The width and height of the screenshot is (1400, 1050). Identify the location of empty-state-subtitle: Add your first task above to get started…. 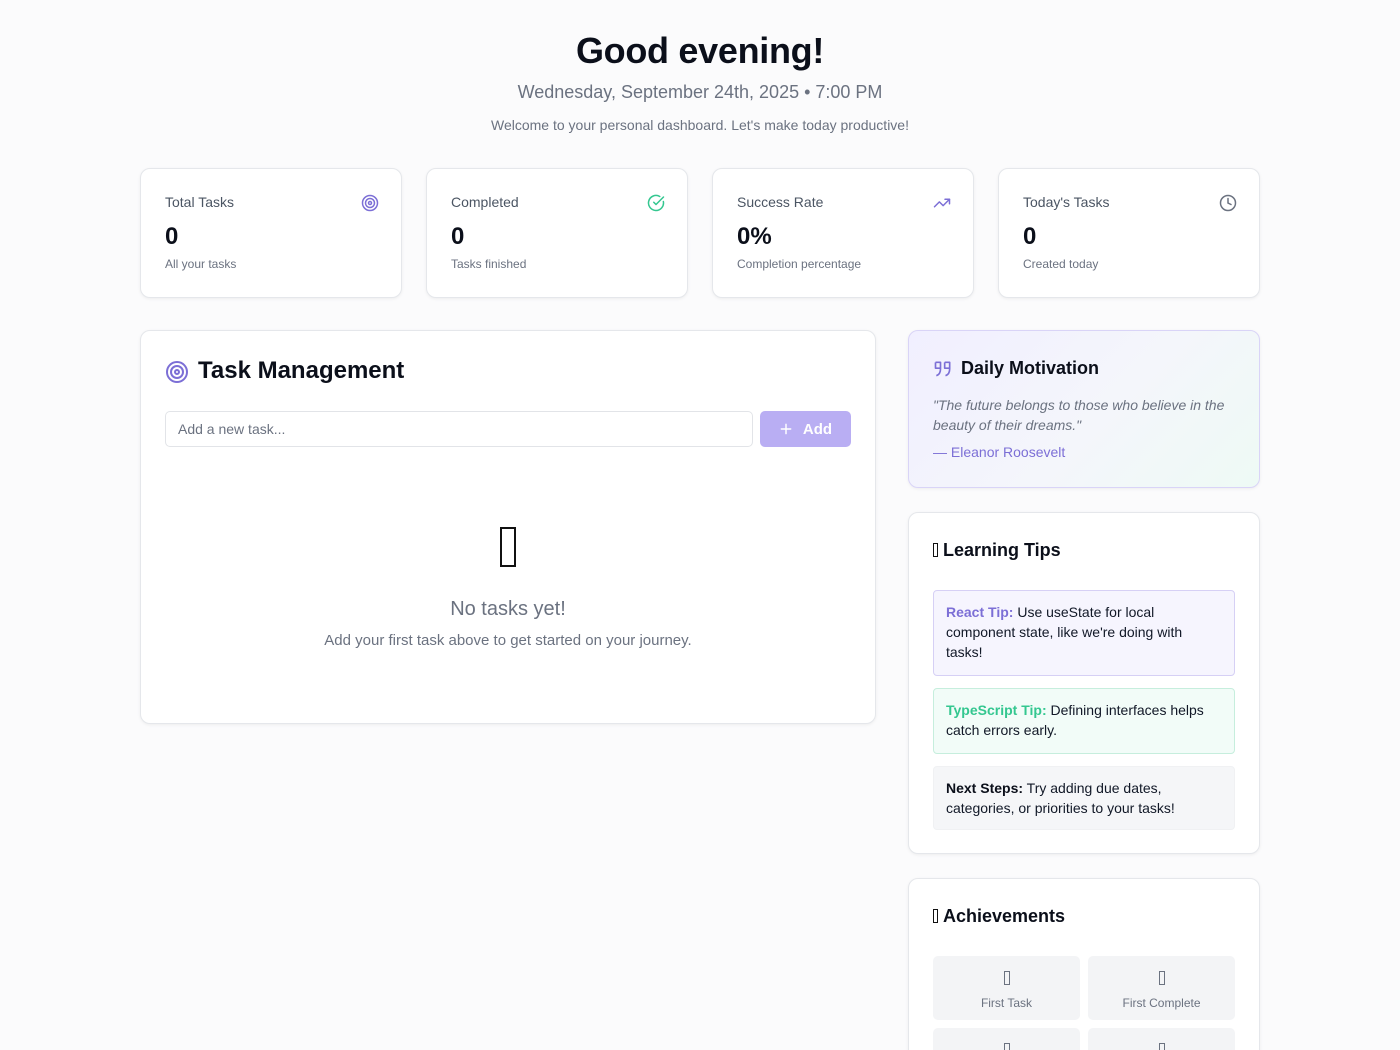
(508, 640).